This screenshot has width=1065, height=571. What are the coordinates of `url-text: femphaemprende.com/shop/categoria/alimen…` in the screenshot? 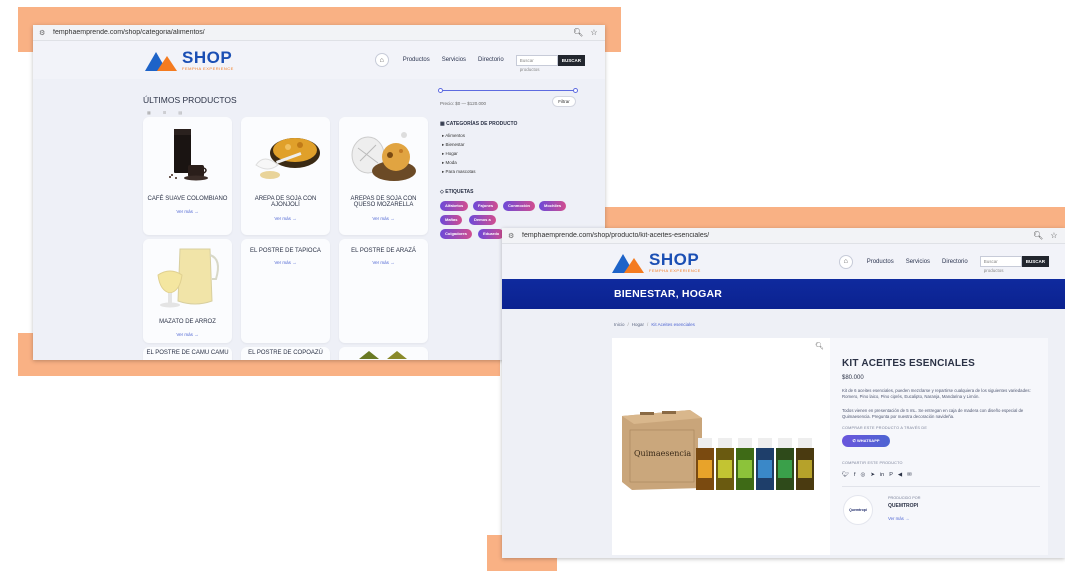 It's located at (310, 32).